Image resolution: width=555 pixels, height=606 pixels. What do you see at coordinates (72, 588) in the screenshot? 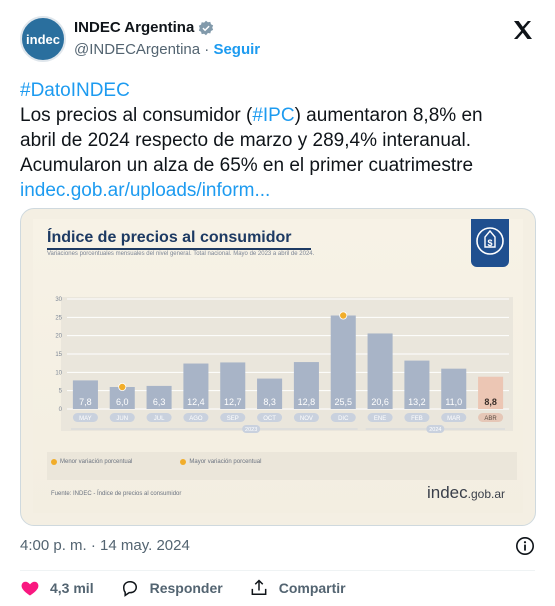
I see `like-count: 4,3 mil` at bounding box center [72, 588].